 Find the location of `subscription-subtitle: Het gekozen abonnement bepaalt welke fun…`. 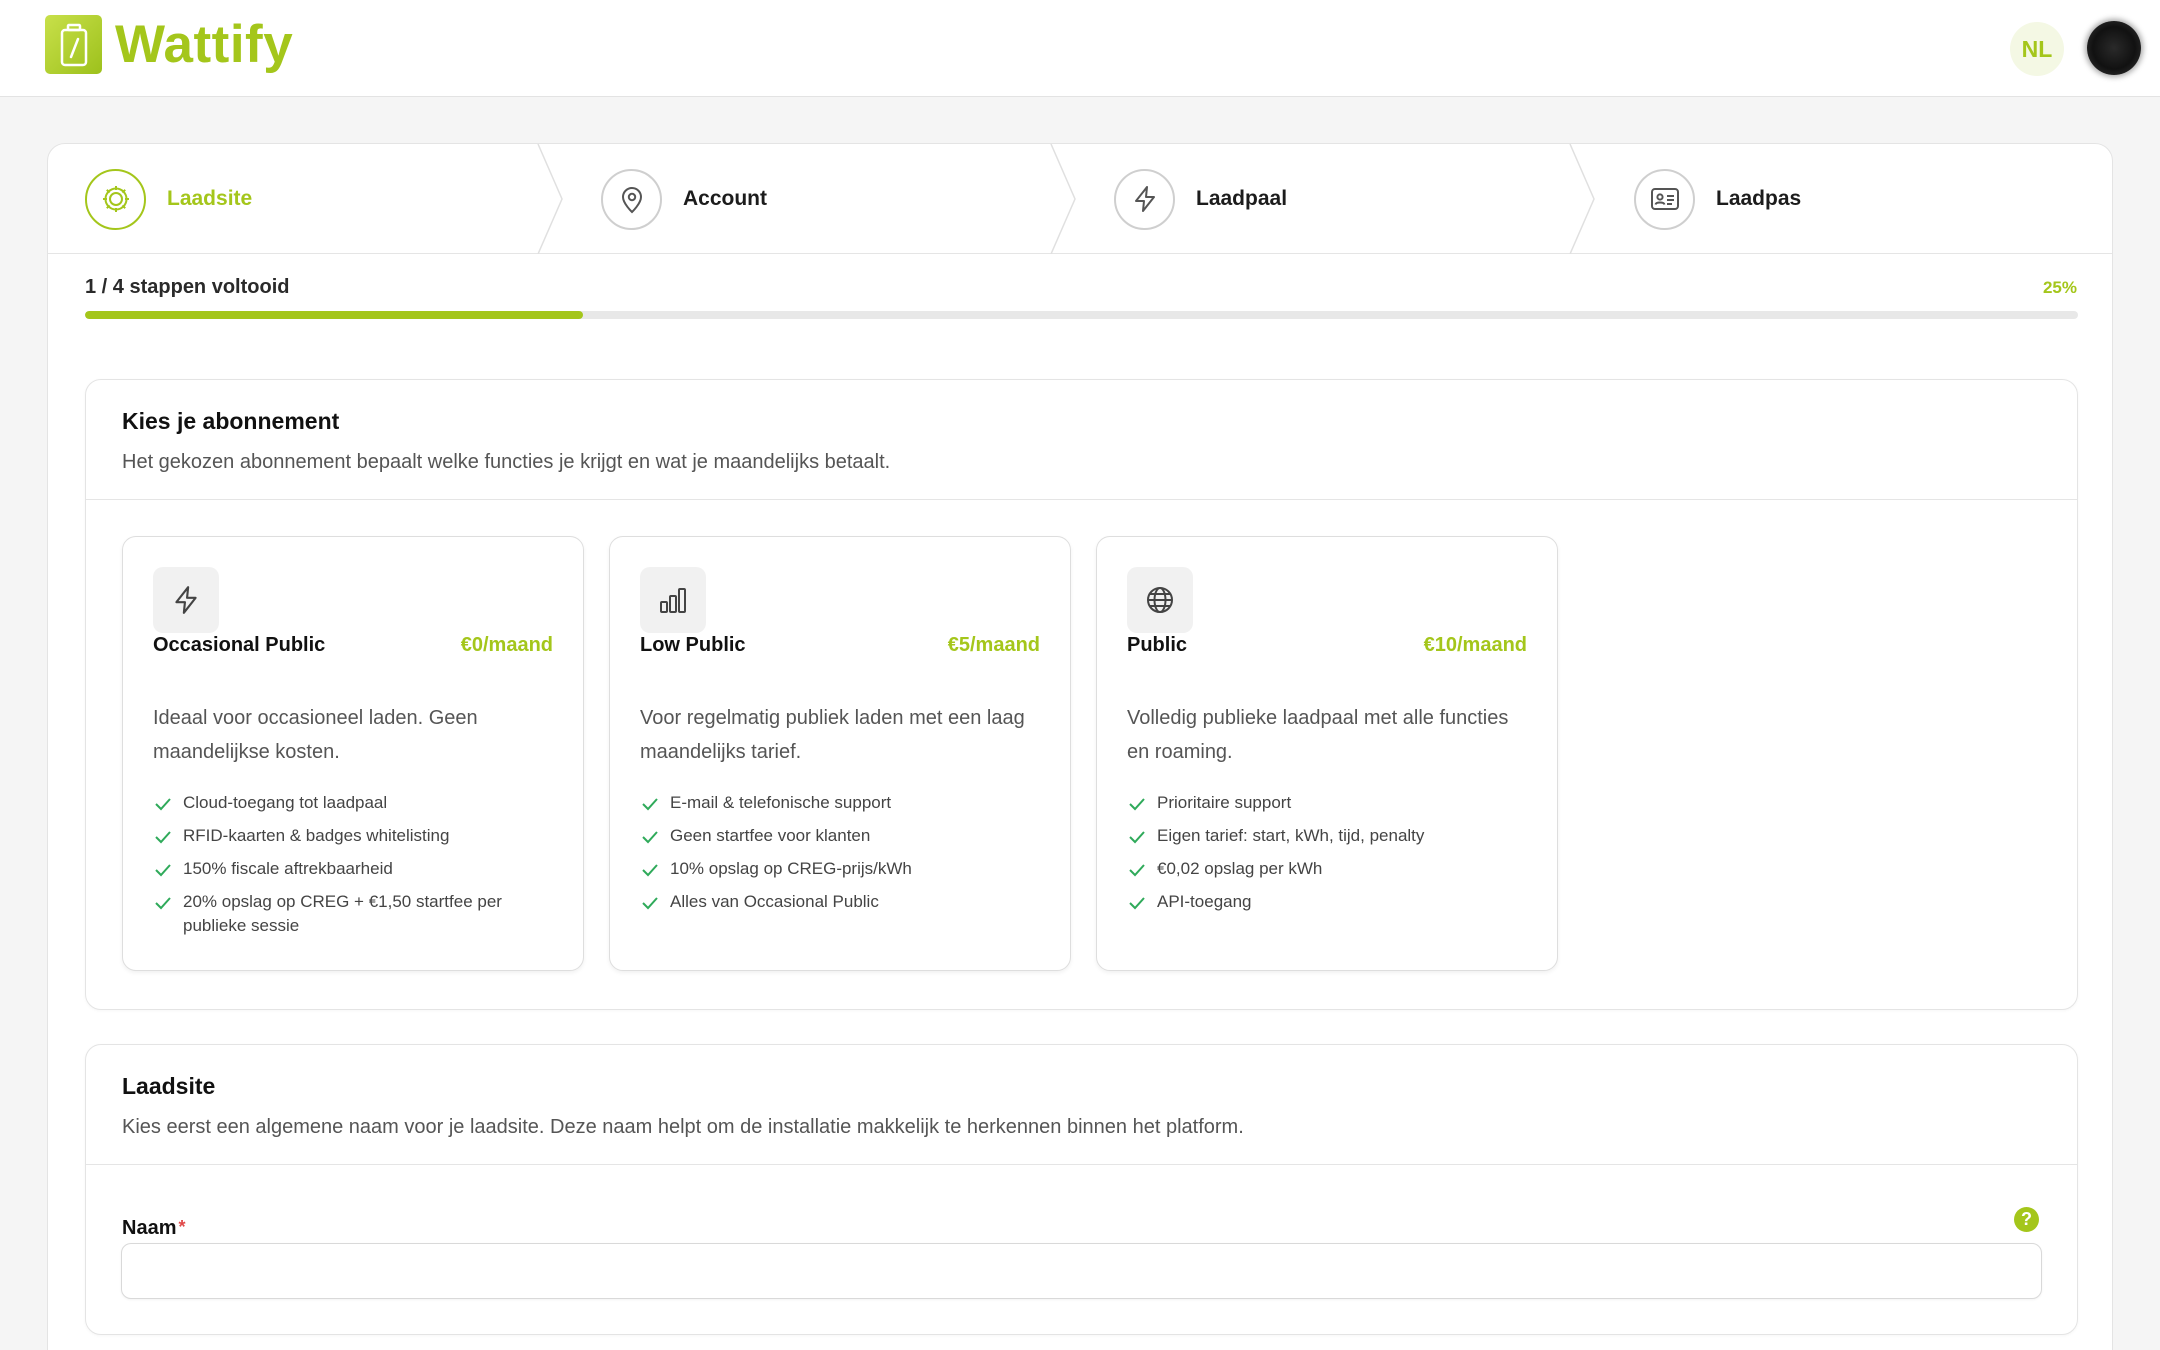

subscription-subtitle: Het gekozen abonnement bepaalt welke fun… is located at coordinates (506, 462).